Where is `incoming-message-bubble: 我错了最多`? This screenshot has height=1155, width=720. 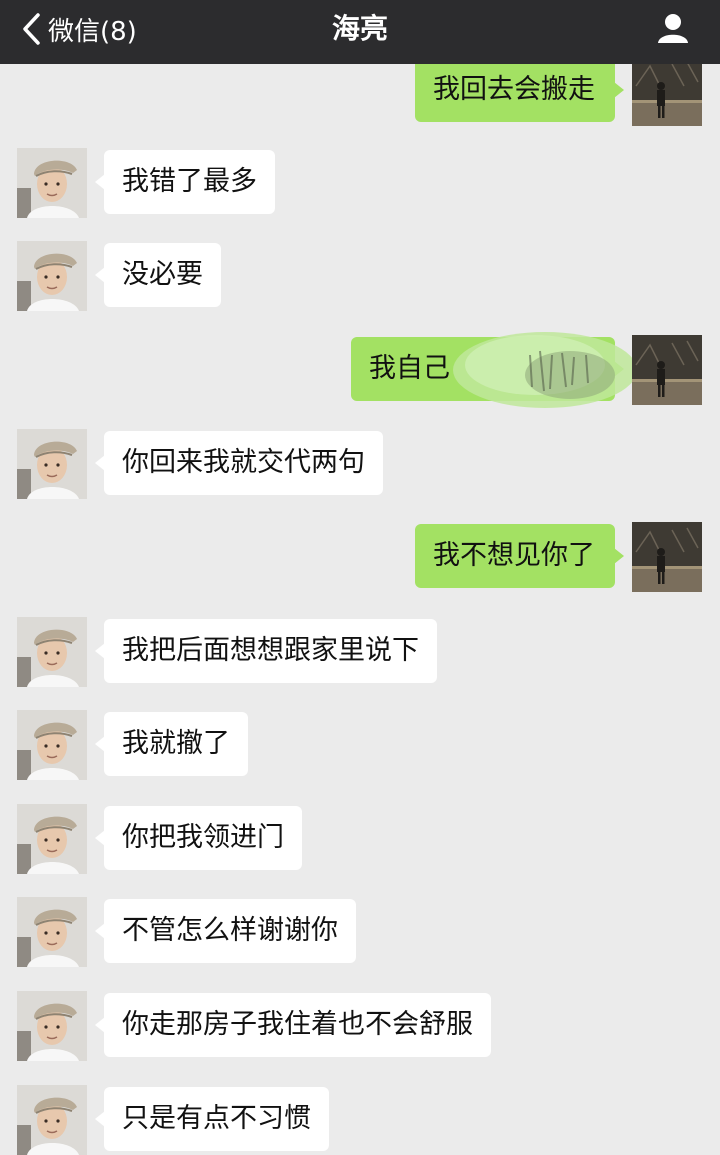 incoming-message-bubble: 我错了最多 is located at coordinates (185, 182).